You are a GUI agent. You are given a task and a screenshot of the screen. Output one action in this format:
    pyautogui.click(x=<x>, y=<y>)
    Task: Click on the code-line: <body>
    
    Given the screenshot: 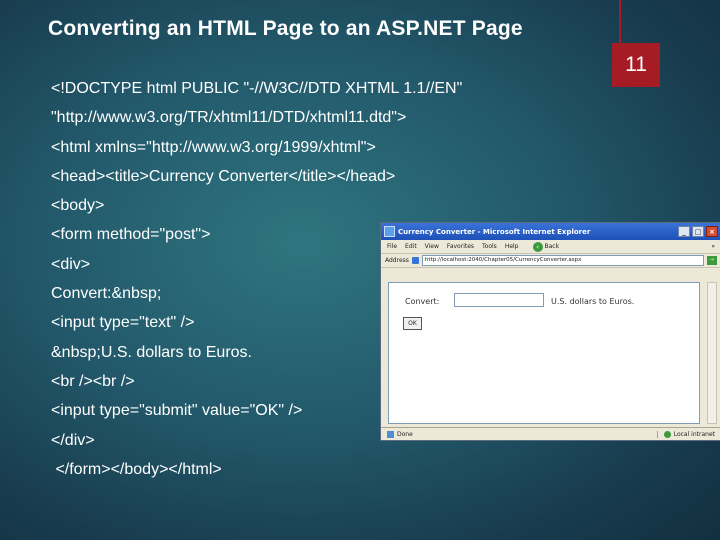 What is the action you would take?
    pyautogui.click(x=78, y=206)
    